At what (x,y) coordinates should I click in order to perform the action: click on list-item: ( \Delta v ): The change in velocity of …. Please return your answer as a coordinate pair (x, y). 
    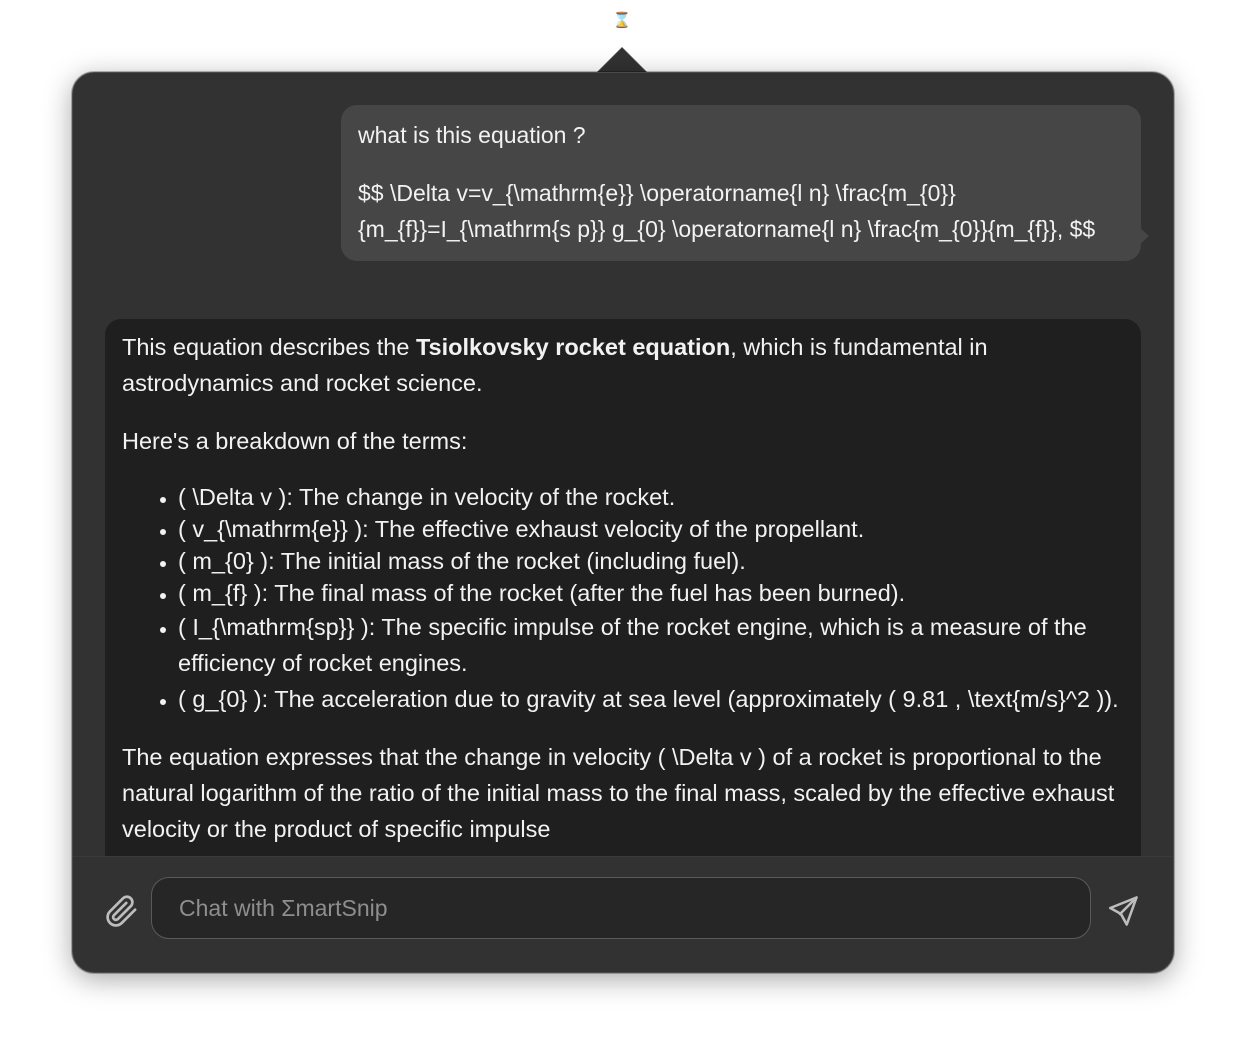
    Looking at the image, I should click on (651, 497).